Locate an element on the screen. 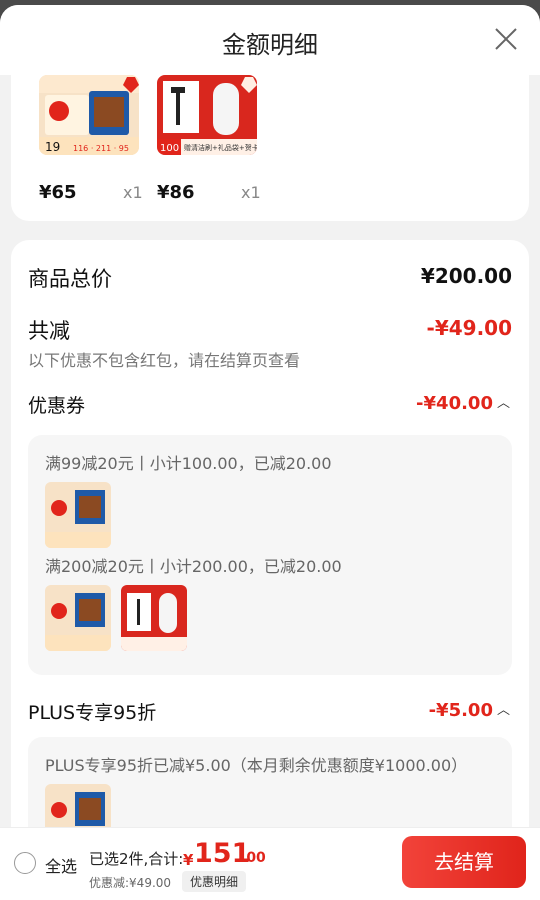 The image size is (540, 900). thumb-1-price: 19 is located at coordinates (52, 147).